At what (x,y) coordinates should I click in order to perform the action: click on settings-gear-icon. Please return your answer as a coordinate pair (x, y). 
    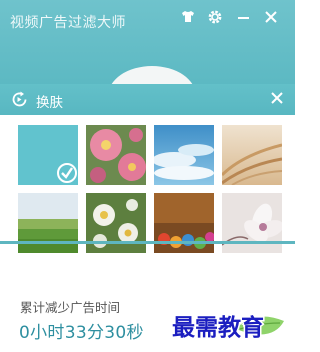
    Looking at the image, I should click on (216, 18).